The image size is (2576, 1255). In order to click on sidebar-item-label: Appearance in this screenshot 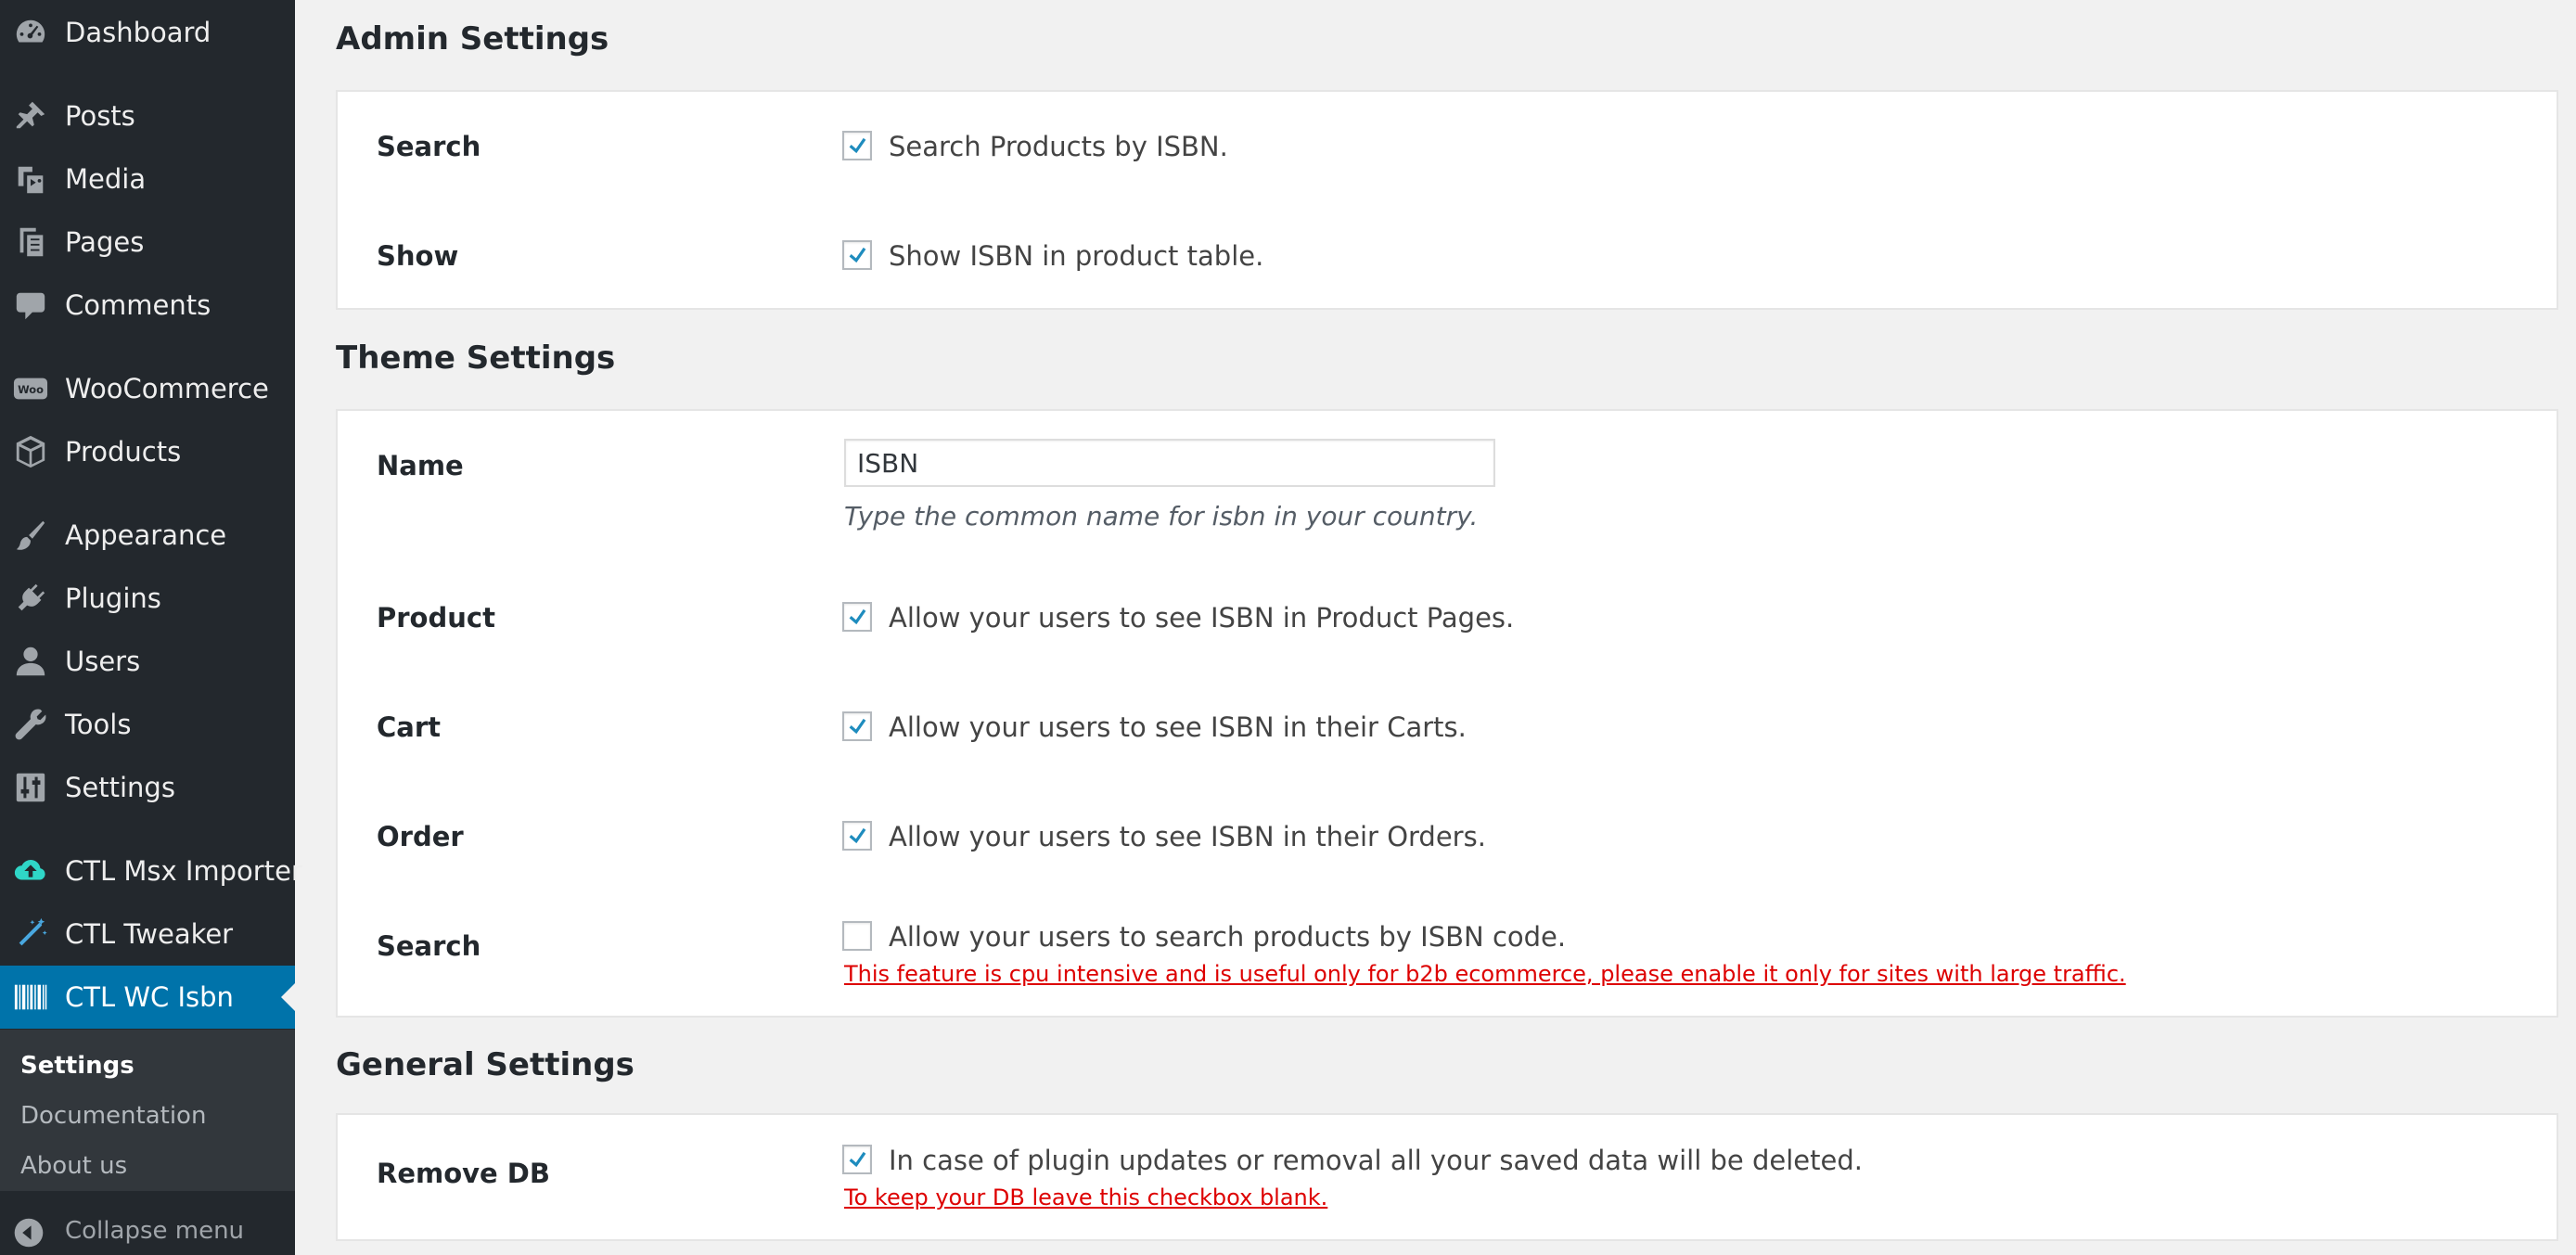, I will do `click(146, 535)`.